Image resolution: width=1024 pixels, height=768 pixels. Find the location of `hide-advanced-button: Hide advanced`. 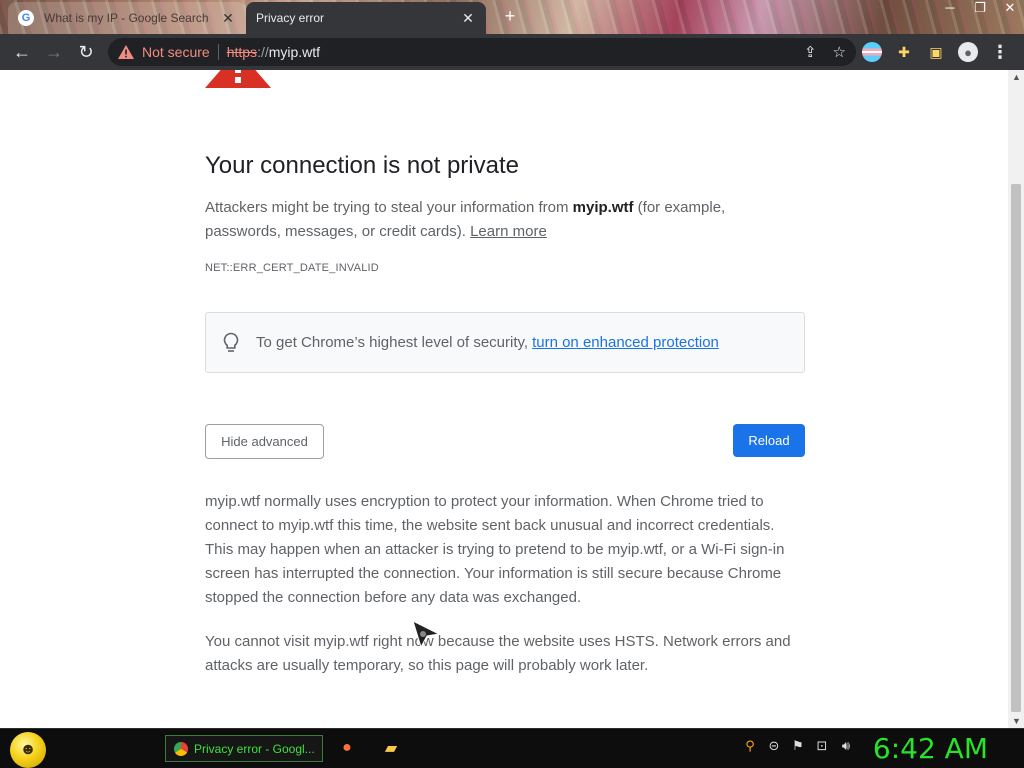

hide-advanced-button: Hide advanced is located at coordinates (264, 441).